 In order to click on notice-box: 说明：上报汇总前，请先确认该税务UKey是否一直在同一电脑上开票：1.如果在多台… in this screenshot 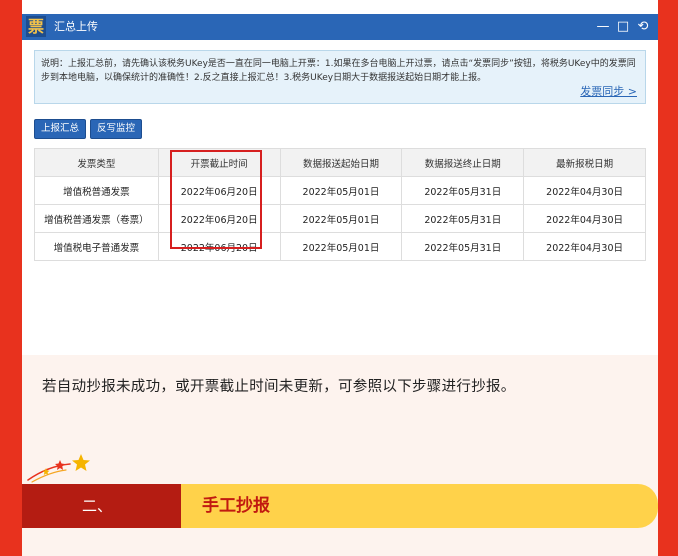, I will do `click(340, 77)`.